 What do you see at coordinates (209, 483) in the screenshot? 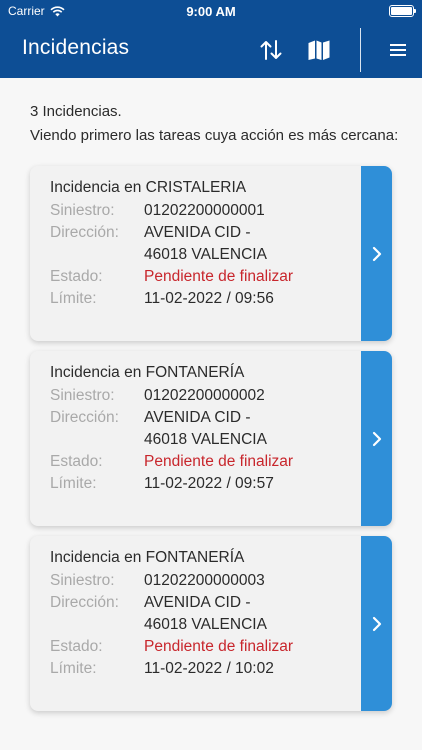
I see `limite-value: 11-02-2022 / 09:57` at bounding box center [209, 483].